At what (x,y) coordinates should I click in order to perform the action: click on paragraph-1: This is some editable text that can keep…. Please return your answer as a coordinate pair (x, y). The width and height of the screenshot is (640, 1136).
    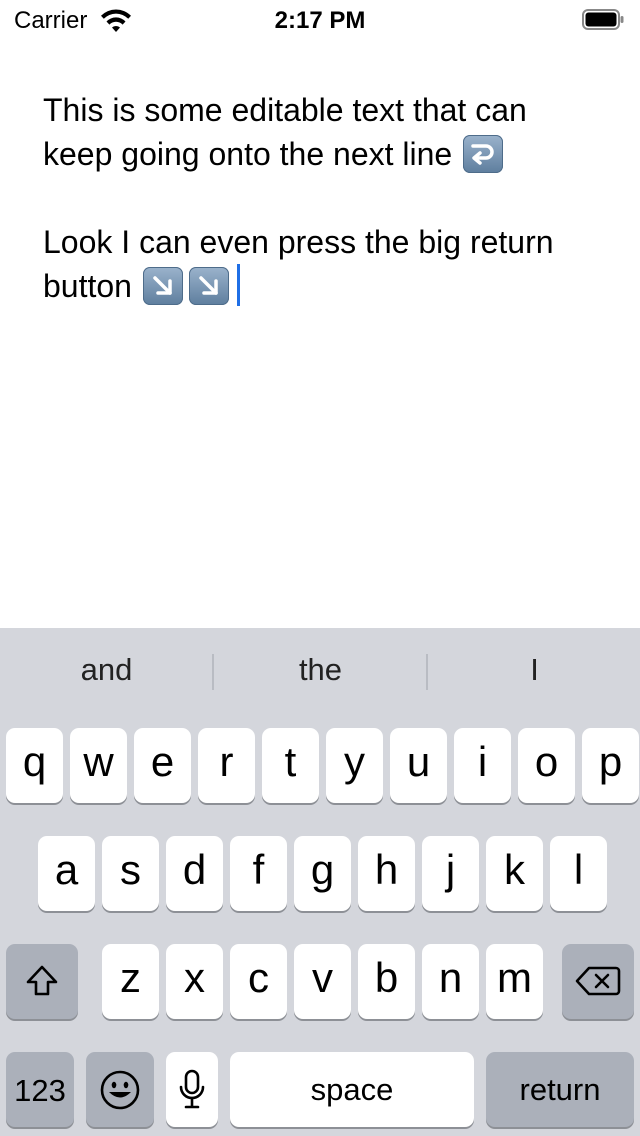
    Looking at the image, I should click on (323, 132).